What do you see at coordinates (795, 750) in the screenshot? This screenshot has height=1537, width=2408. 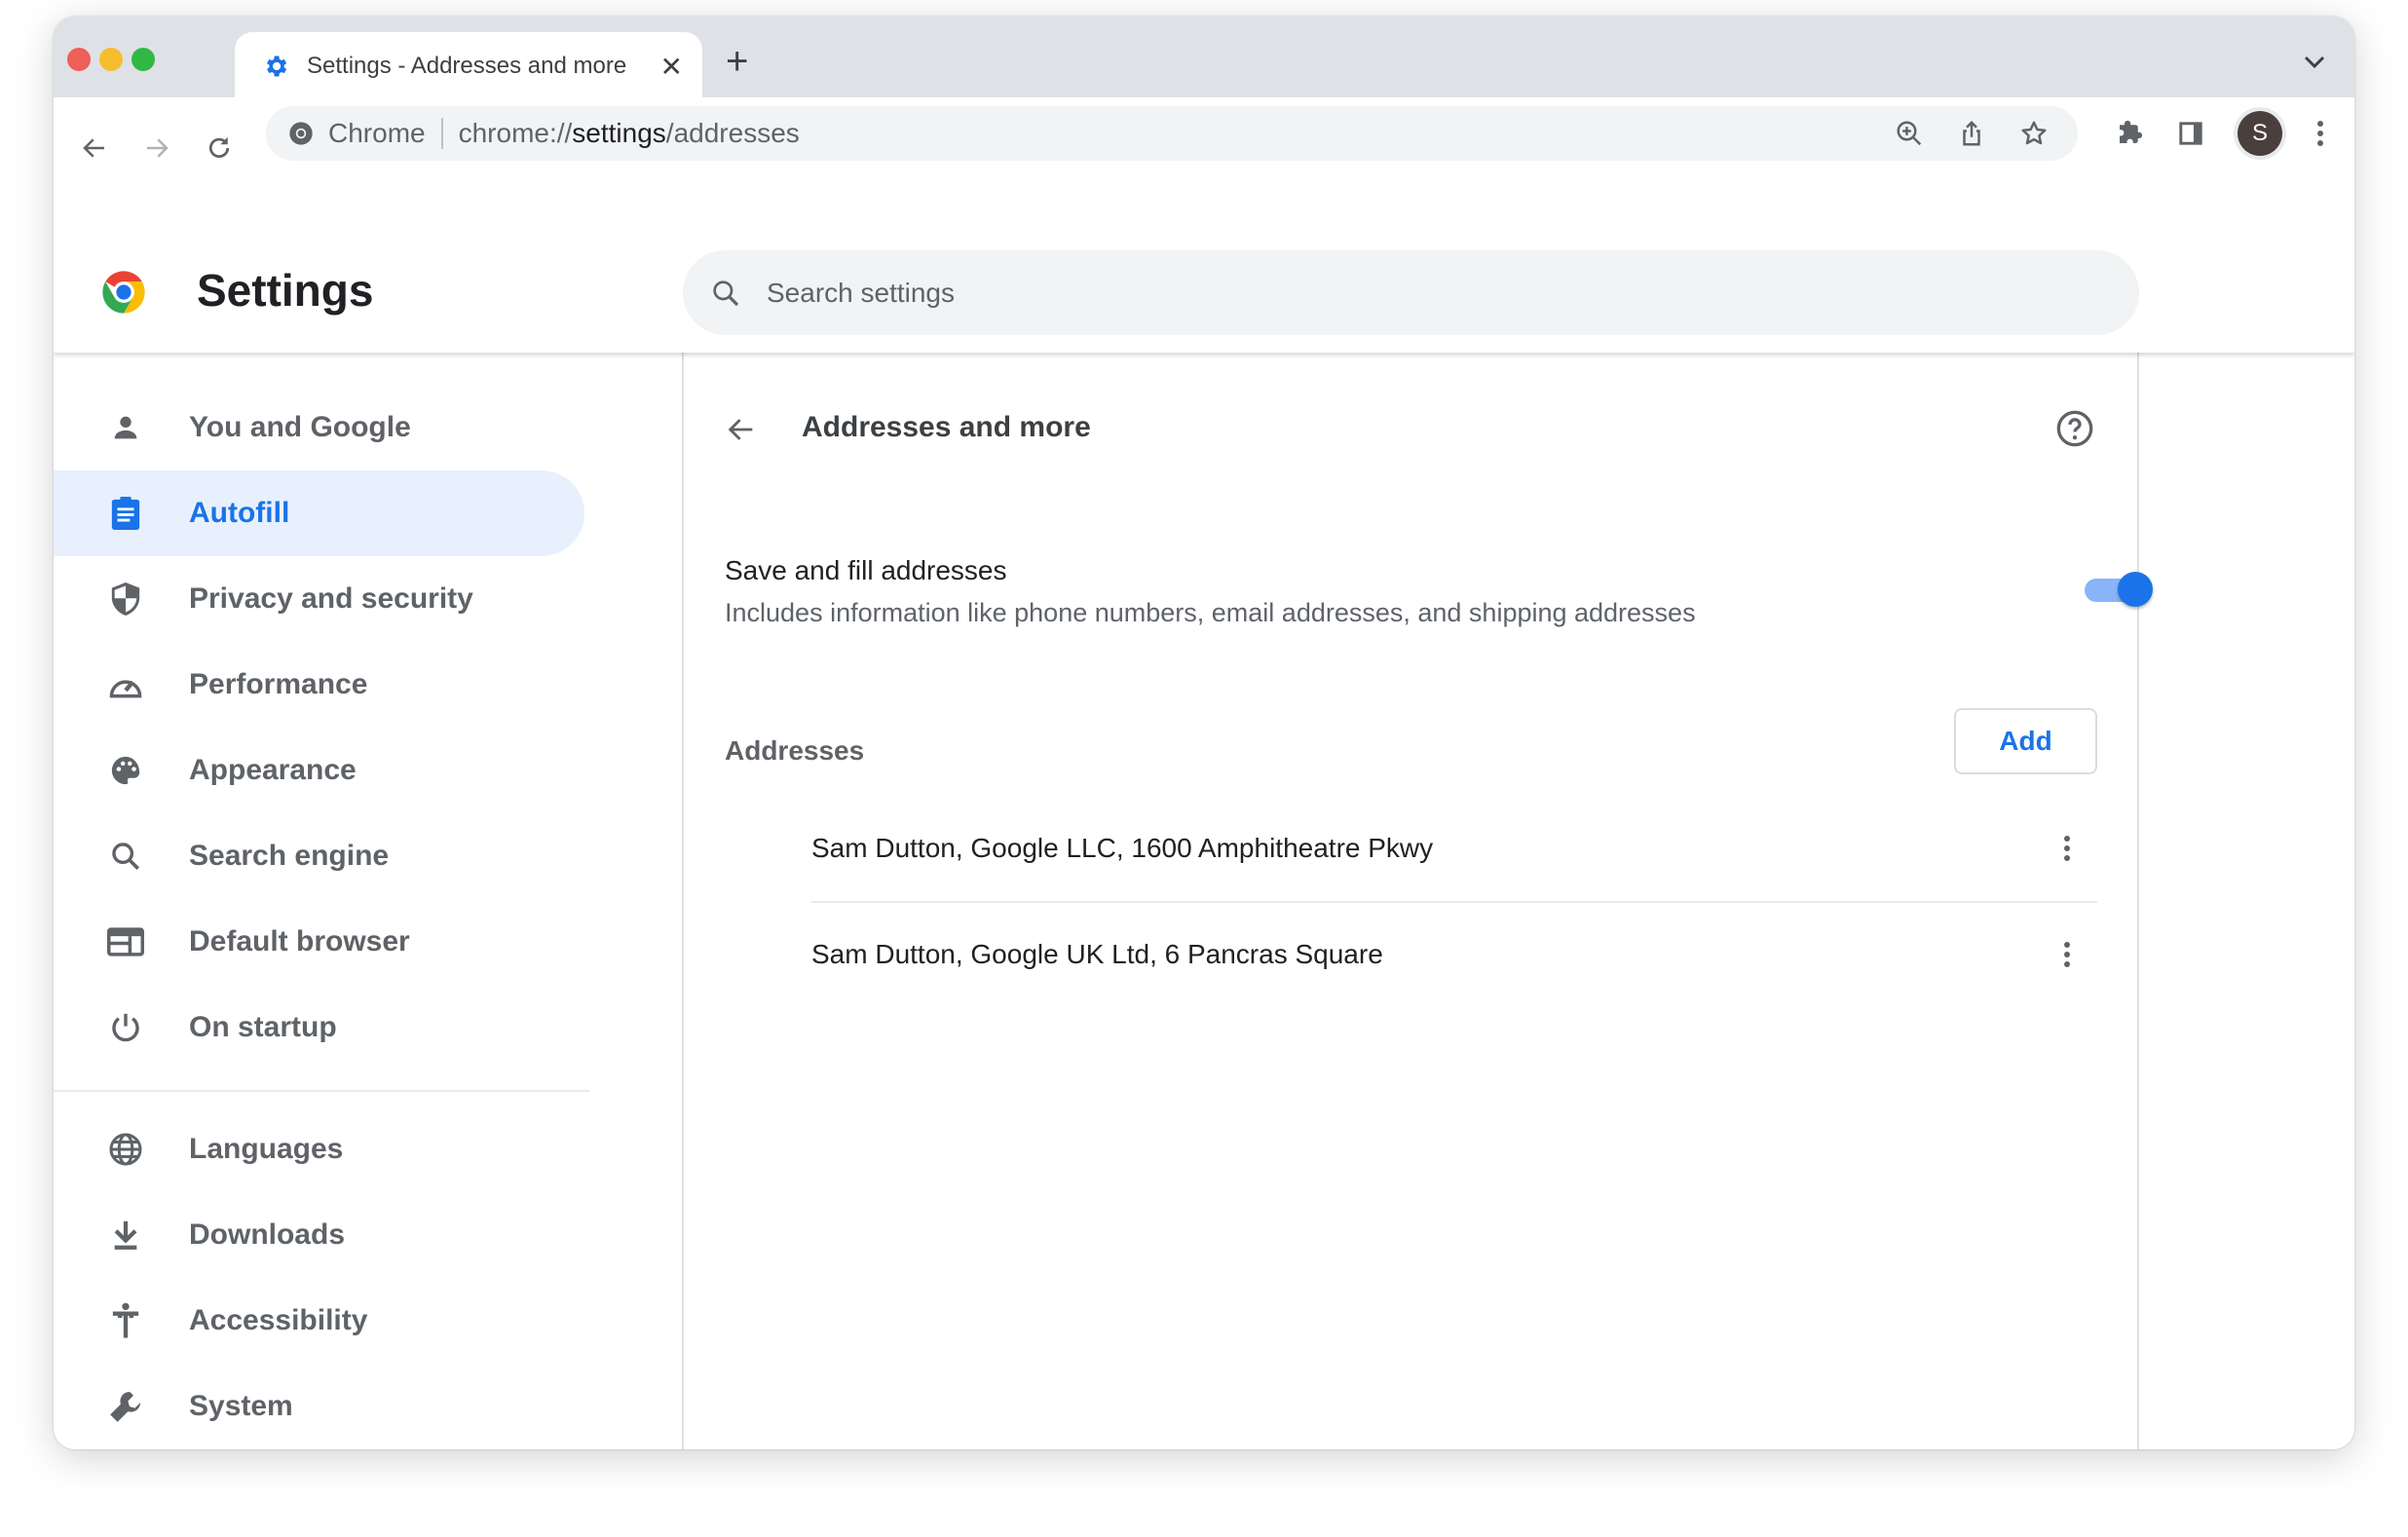 I see `addresses-heading: Addresses` at bounding box center [795, 750].